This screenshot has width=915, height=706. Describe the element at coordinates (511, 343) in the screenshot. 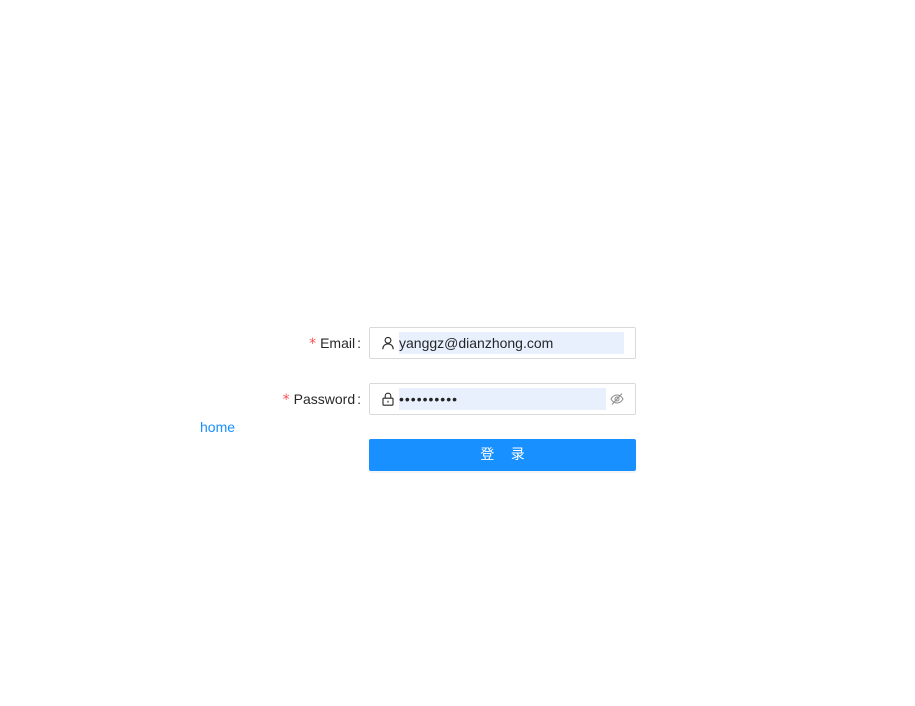

I see `email-field` at that location.